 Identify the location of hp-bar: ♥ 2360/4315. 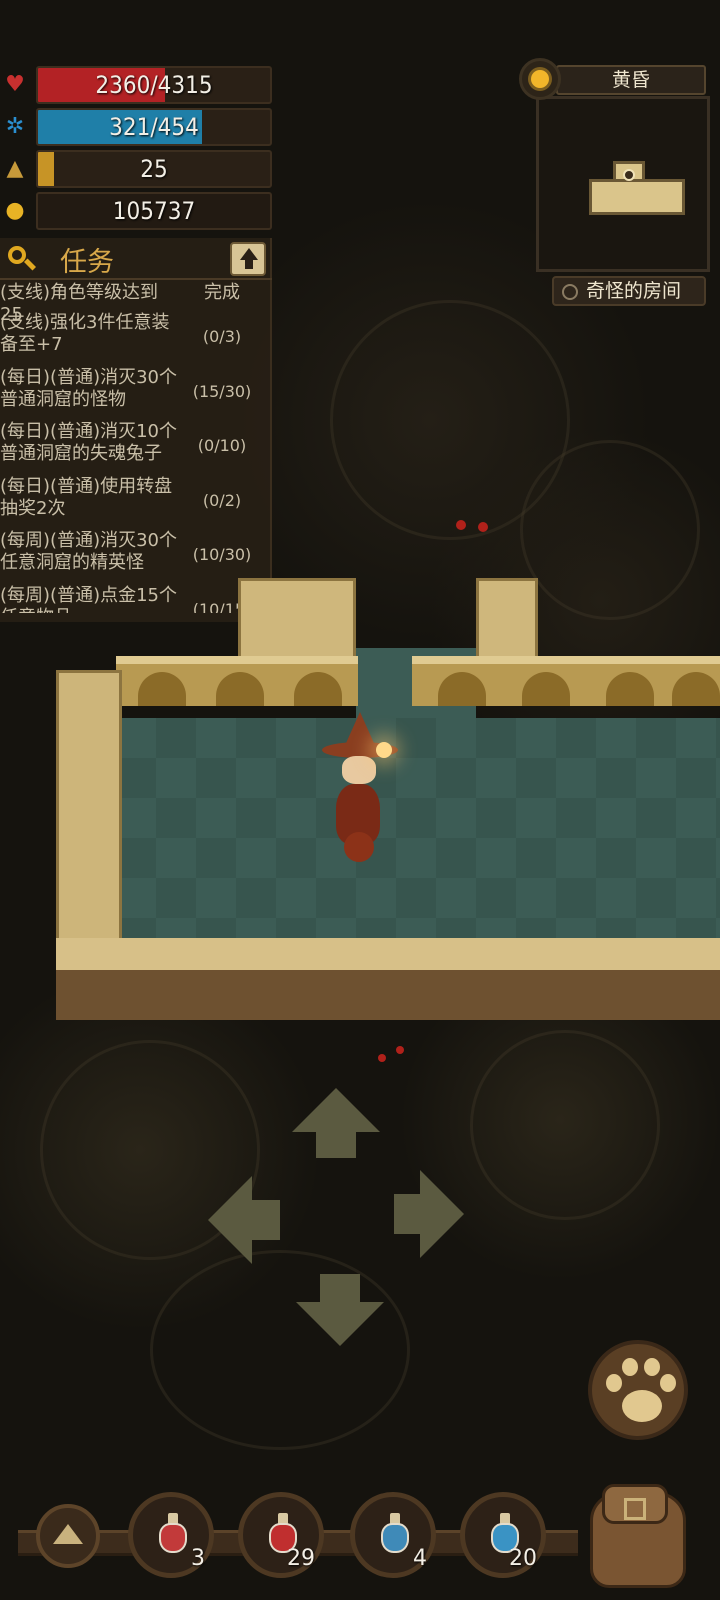
(136, 85).